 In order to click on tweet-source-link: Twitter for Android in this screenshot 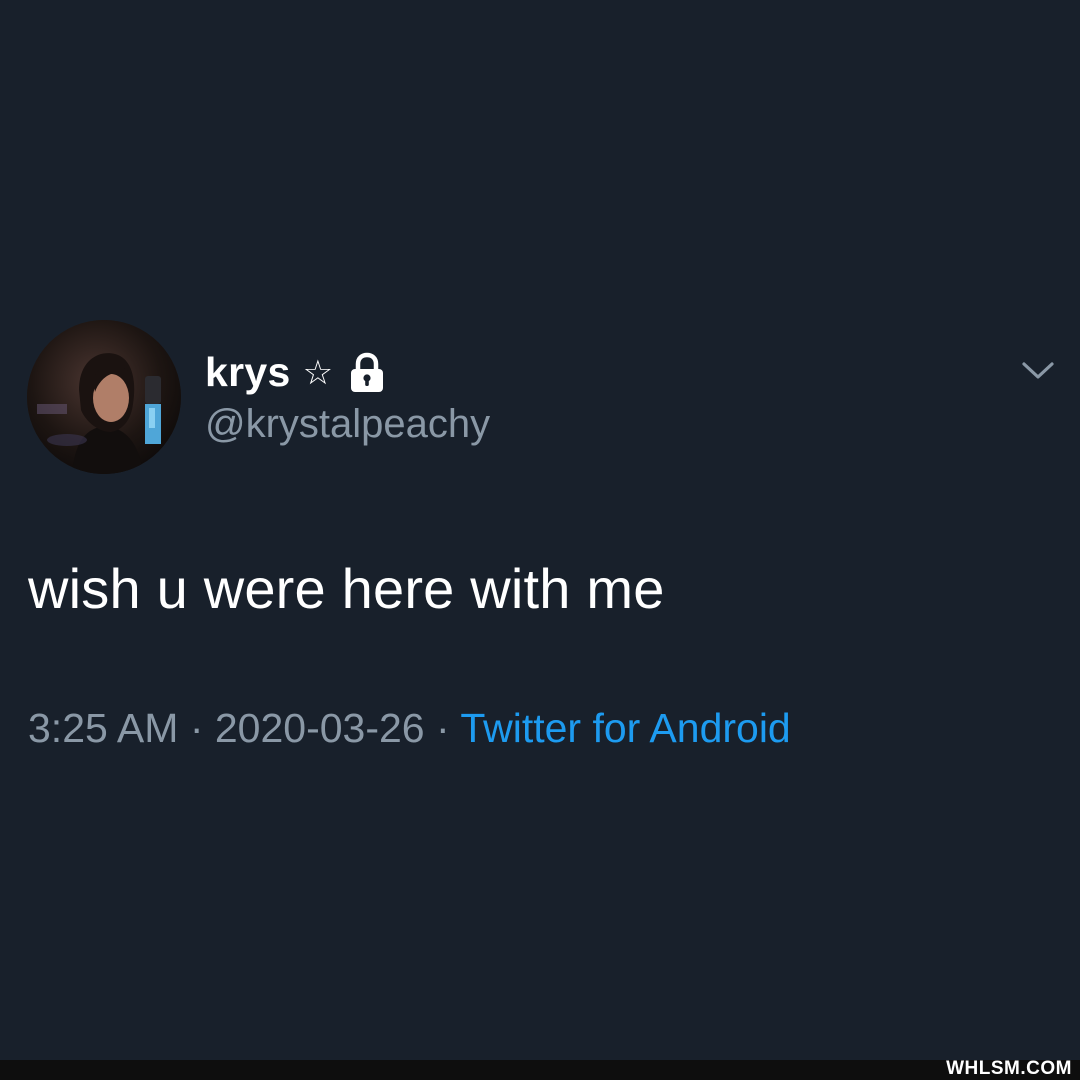, I will do `click(625, 728)`.